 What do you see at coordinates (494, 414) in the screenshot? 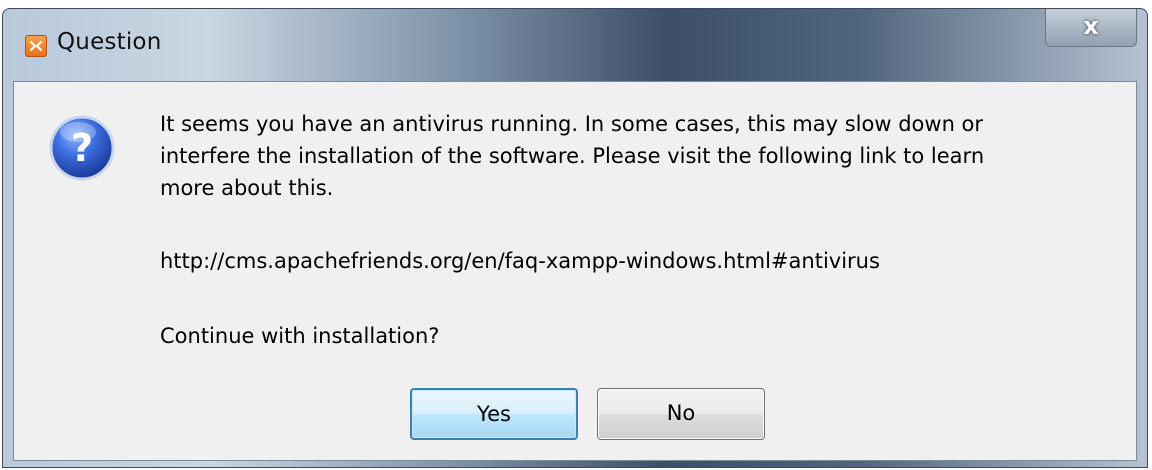
I see `yes-button: Yes` at bounding box center [494, 414].